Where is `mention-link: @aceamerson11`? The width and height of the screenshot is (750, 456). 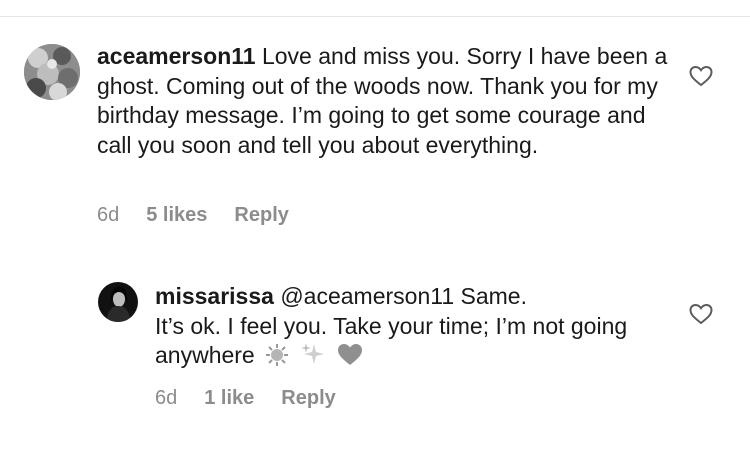 mention-link: @aceamerson11 is located at coordinates (367, 296).